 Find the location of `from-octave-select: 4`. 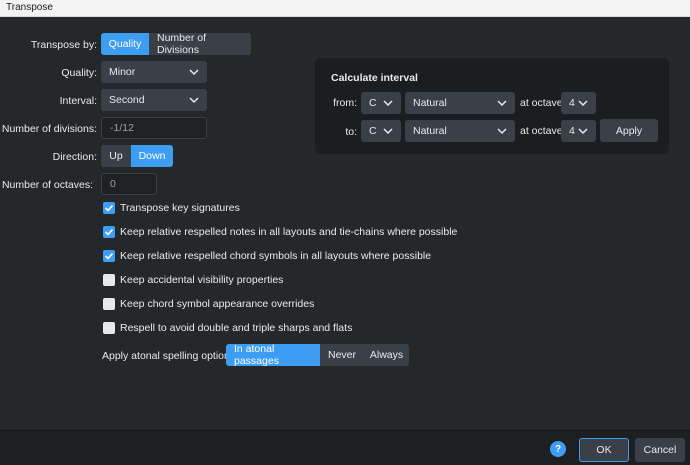

from-octave-select: 4 is located at coordinates (578, 103).